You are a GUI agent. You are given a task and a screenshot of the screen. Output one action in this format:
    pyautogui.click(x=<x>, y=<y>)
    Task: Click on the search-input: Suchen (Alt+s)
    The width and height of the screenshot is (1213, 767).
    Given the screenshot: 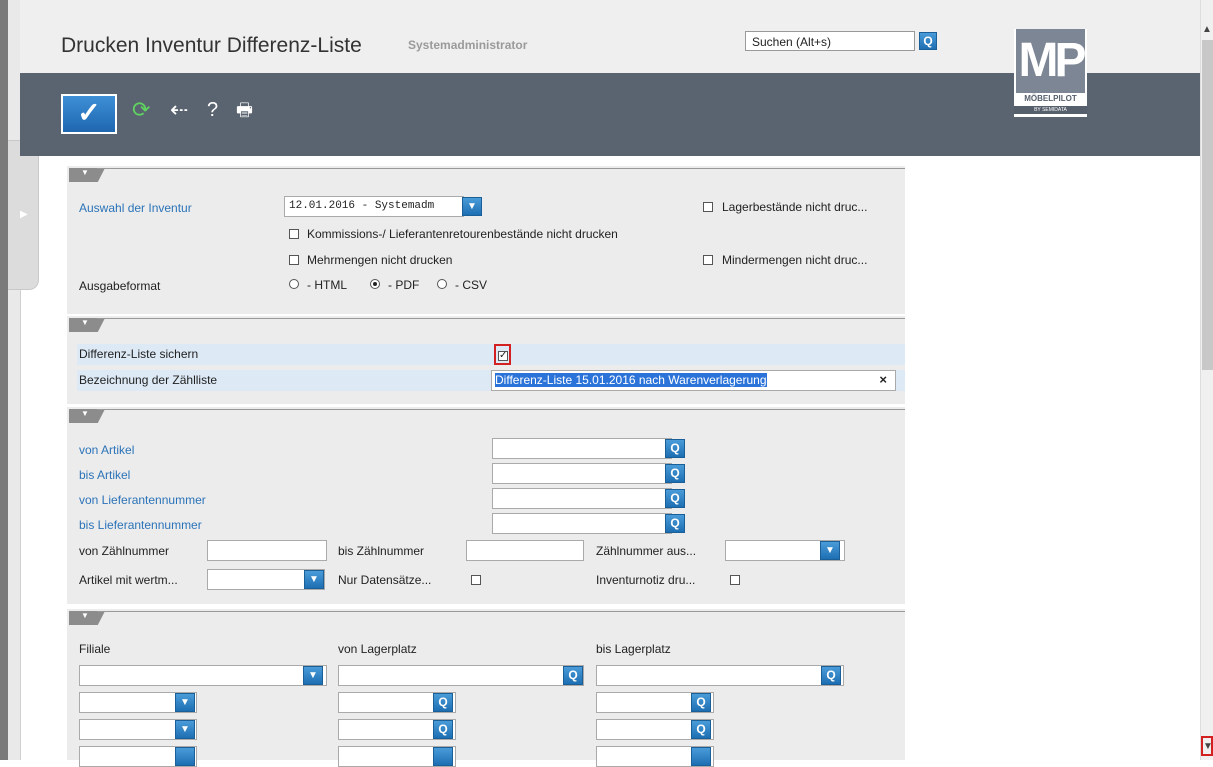 What is the action you would take?
    pyautogui.click(x=830, y=41)
    